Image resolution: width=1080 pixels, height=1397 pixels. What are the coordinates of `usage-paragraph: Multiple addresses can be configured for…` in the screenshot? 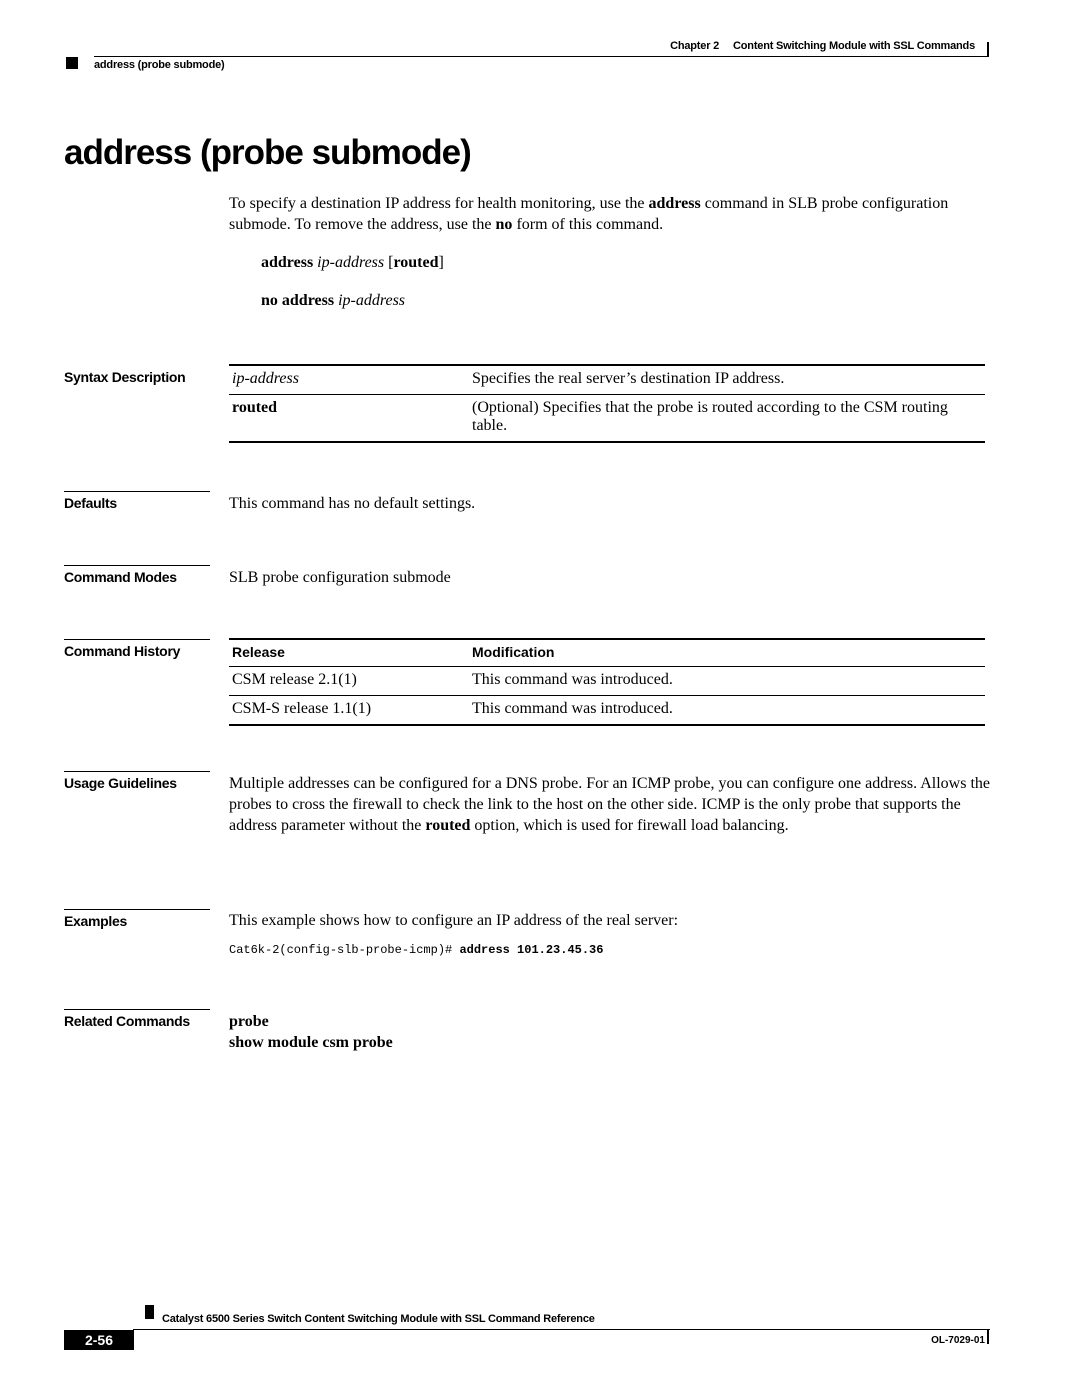 It's located at (610, 804).